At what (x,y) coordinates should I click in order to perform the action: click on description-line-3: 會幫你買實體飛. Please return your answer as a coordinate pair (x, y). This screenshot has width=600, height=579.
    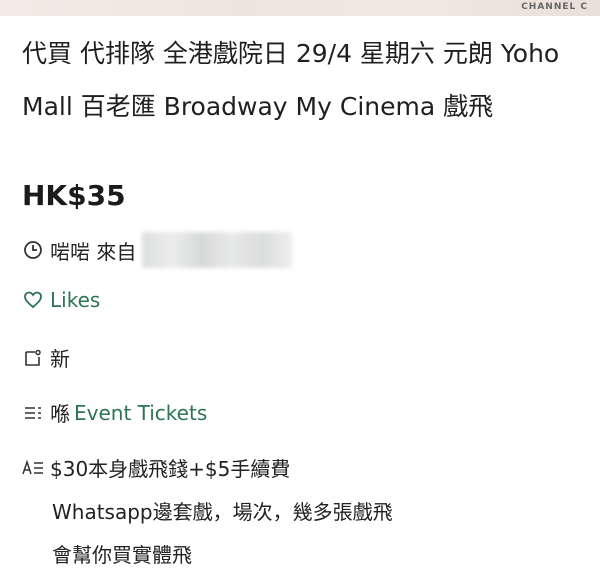
    Looking at the image, I should click on (122, 555).